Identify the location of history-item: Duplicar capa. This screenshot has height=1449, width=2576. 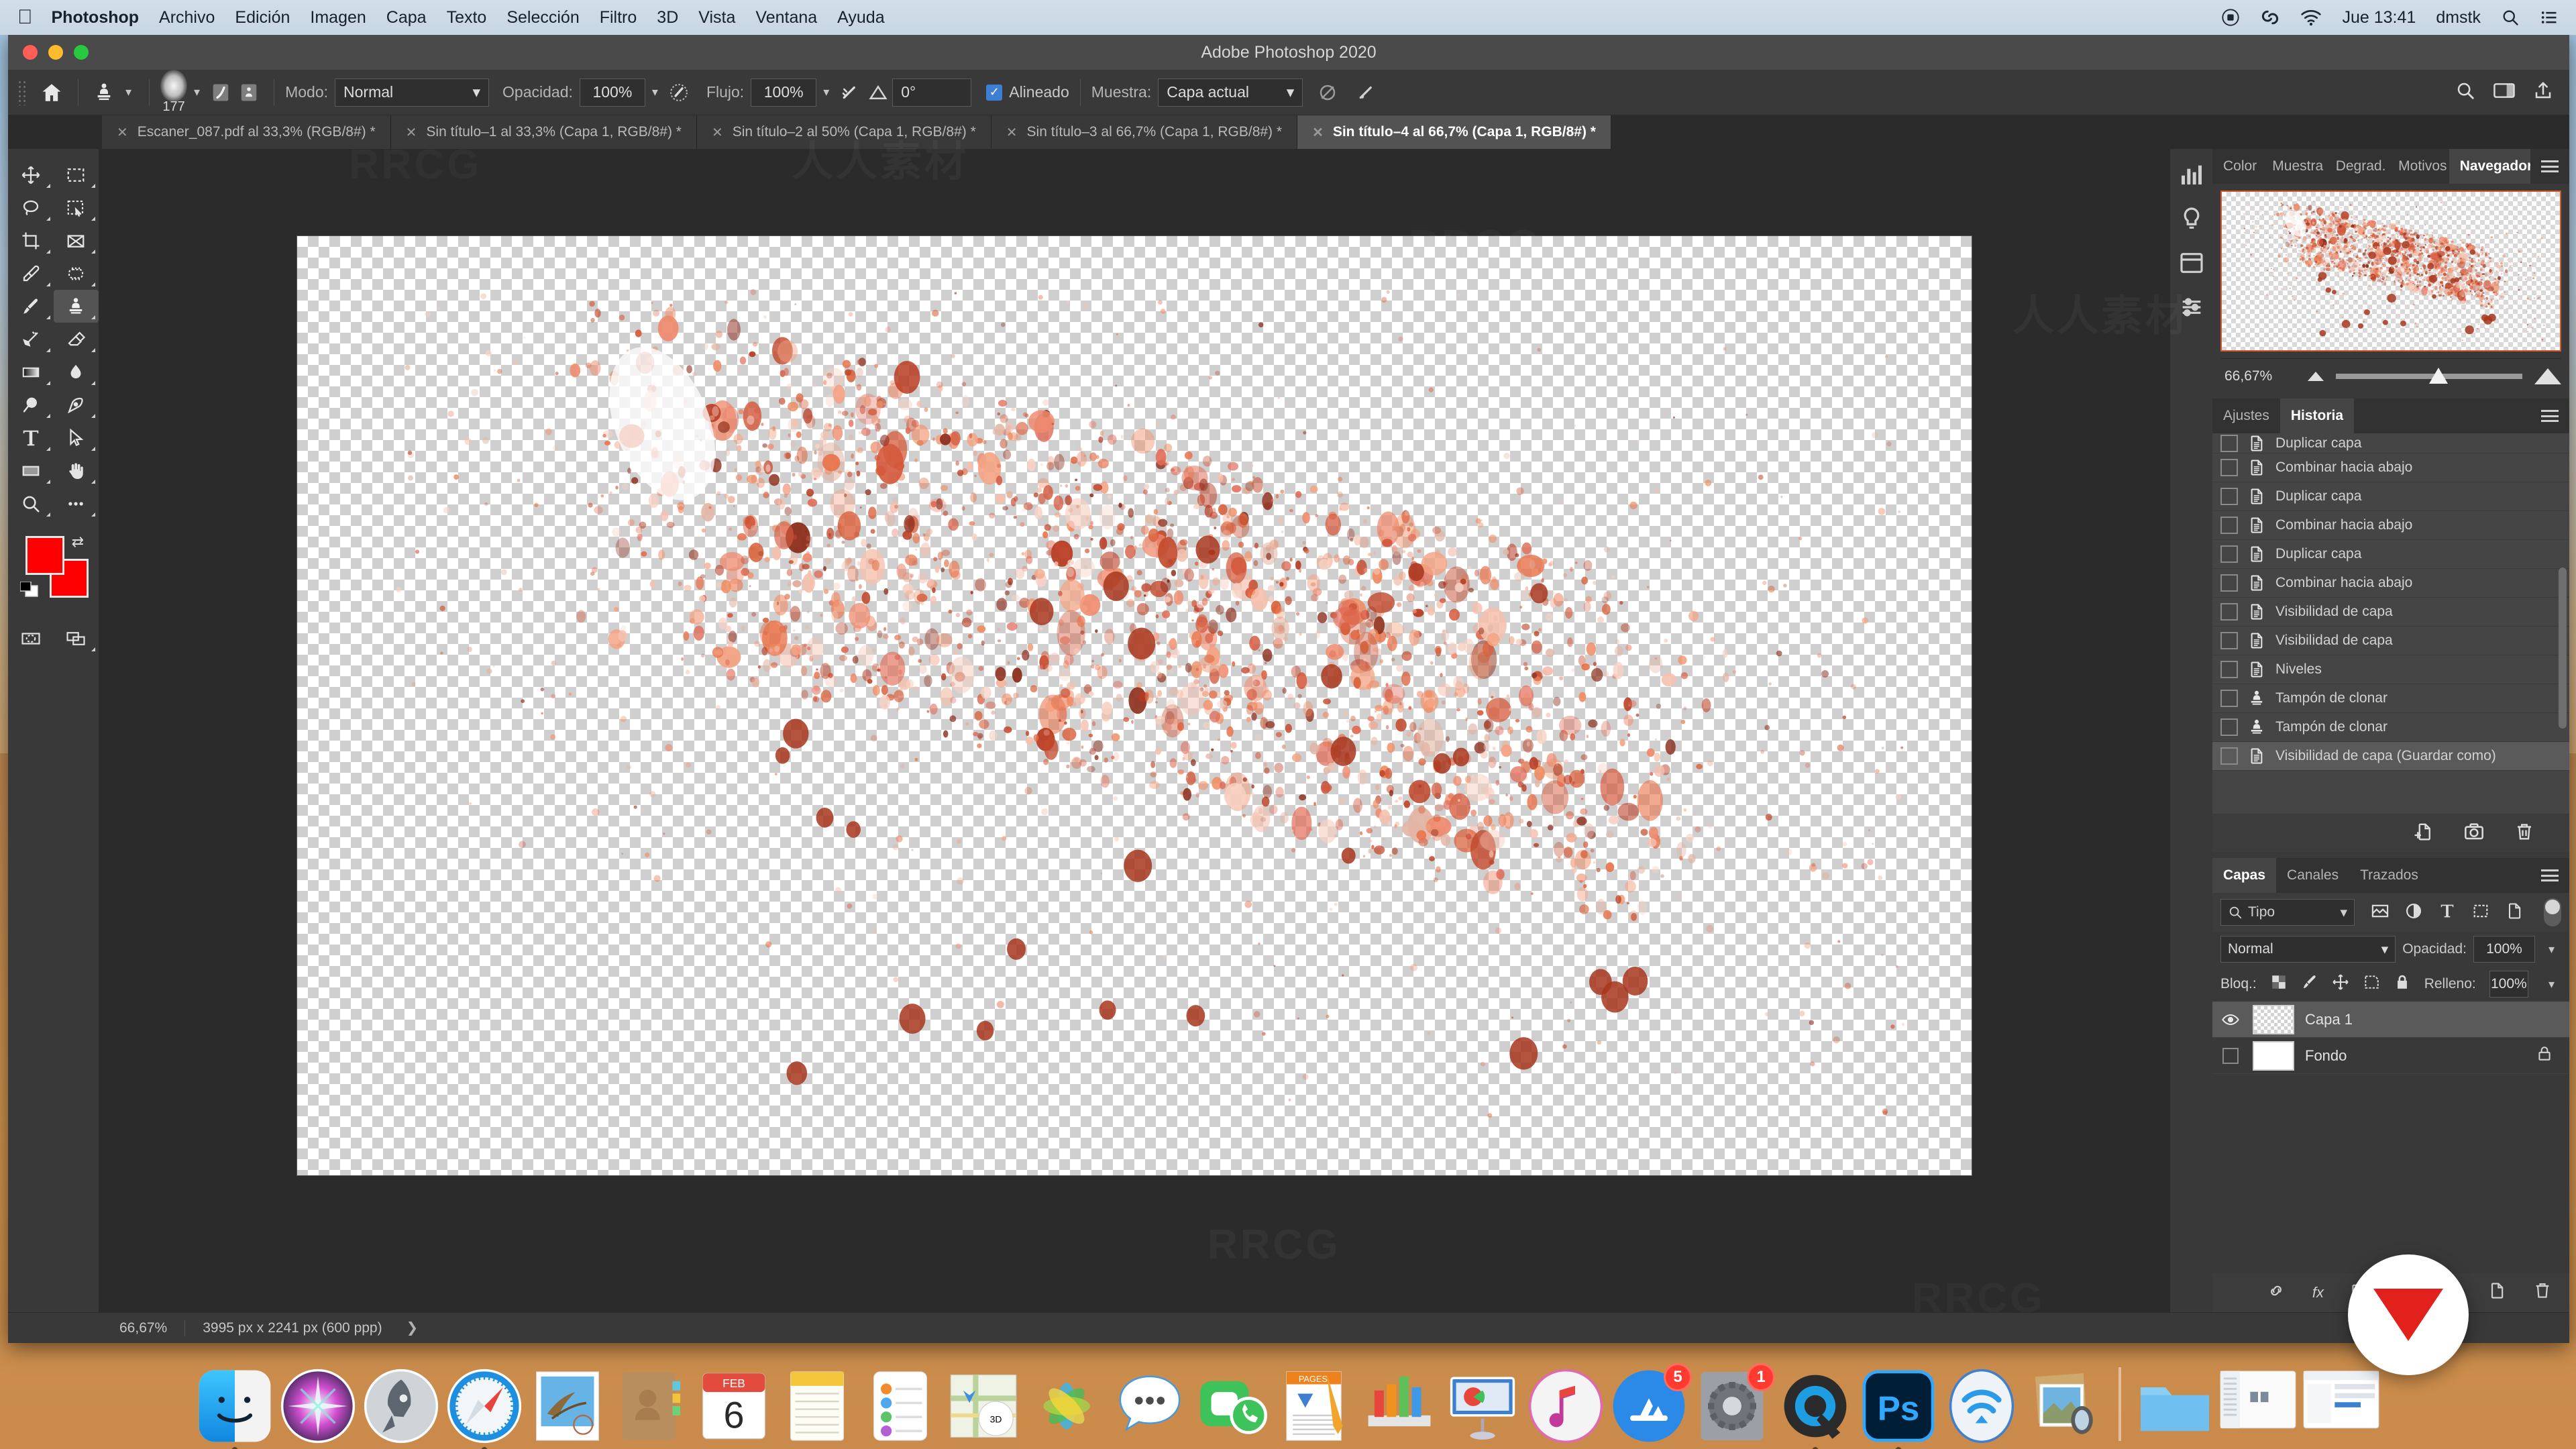
(2390, 443).